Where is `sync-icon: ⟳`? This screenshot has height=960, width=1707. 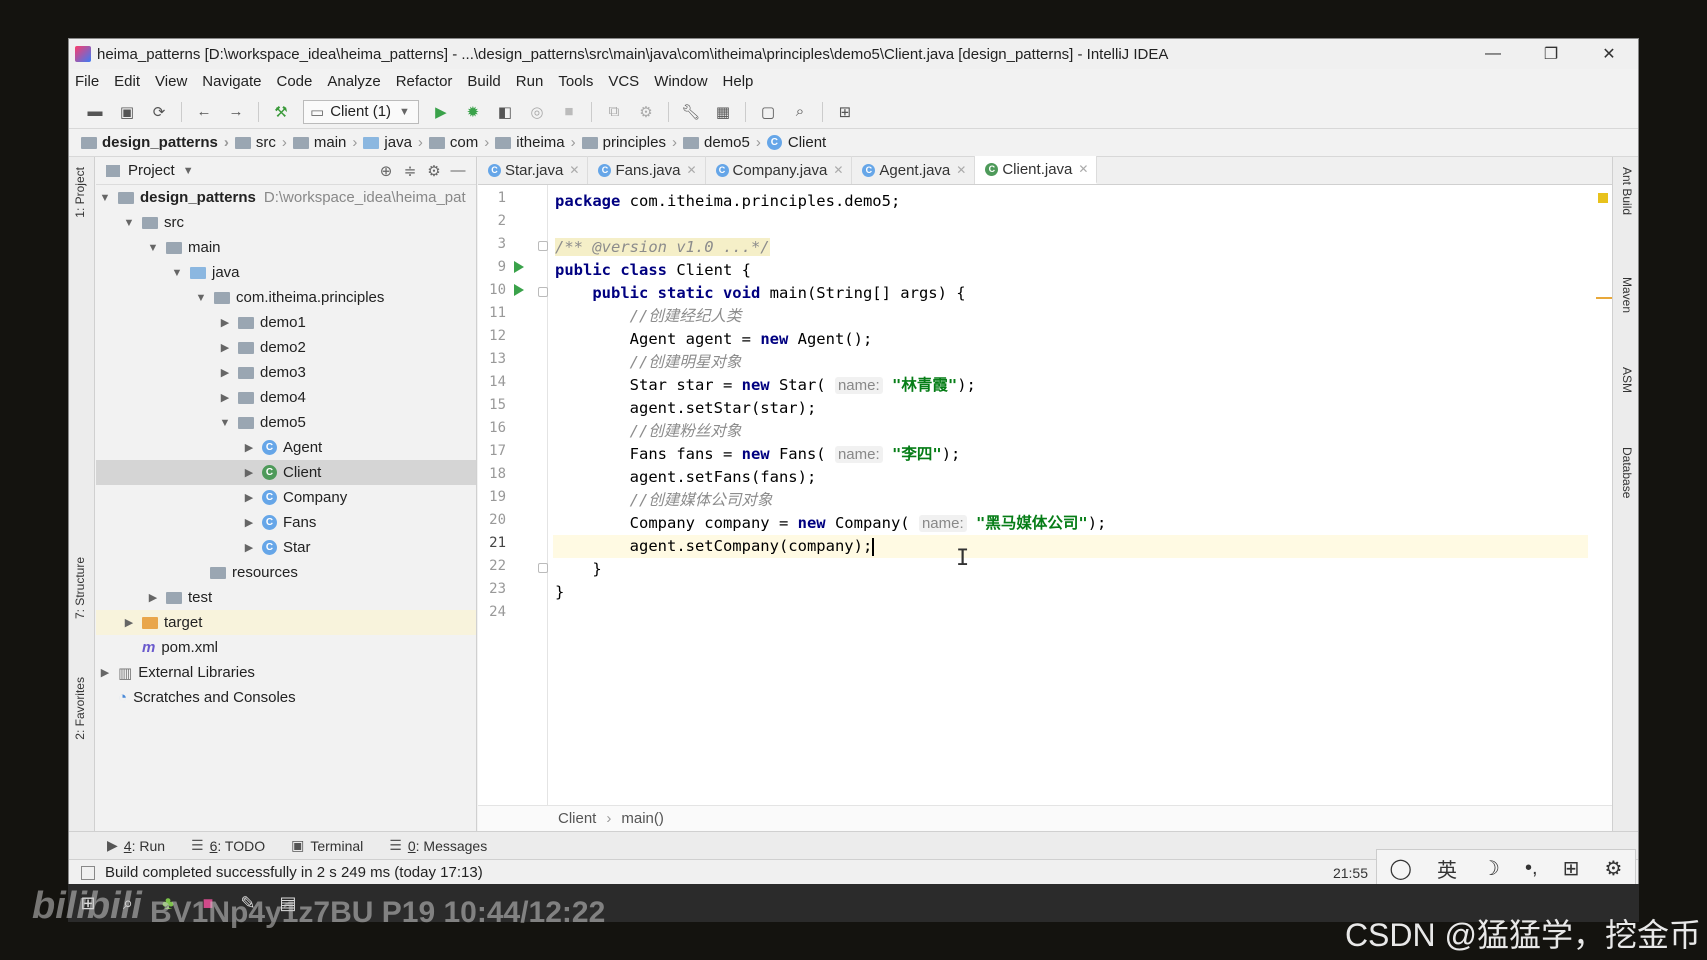 sync-icon: ⟳ is located at coordinates (159, 112).